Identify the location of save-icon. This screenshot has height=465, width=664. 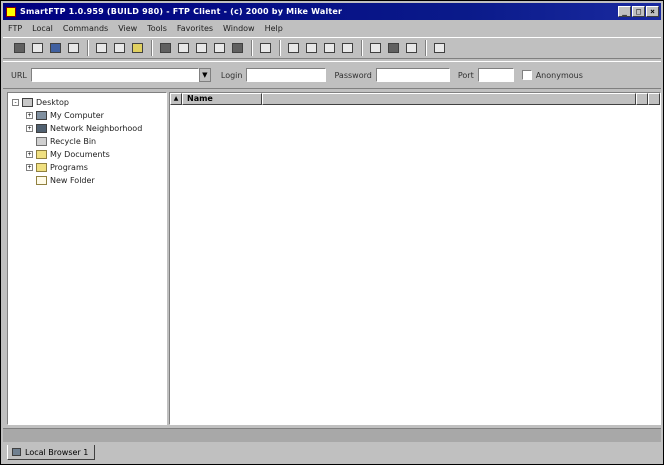
(237, 48).